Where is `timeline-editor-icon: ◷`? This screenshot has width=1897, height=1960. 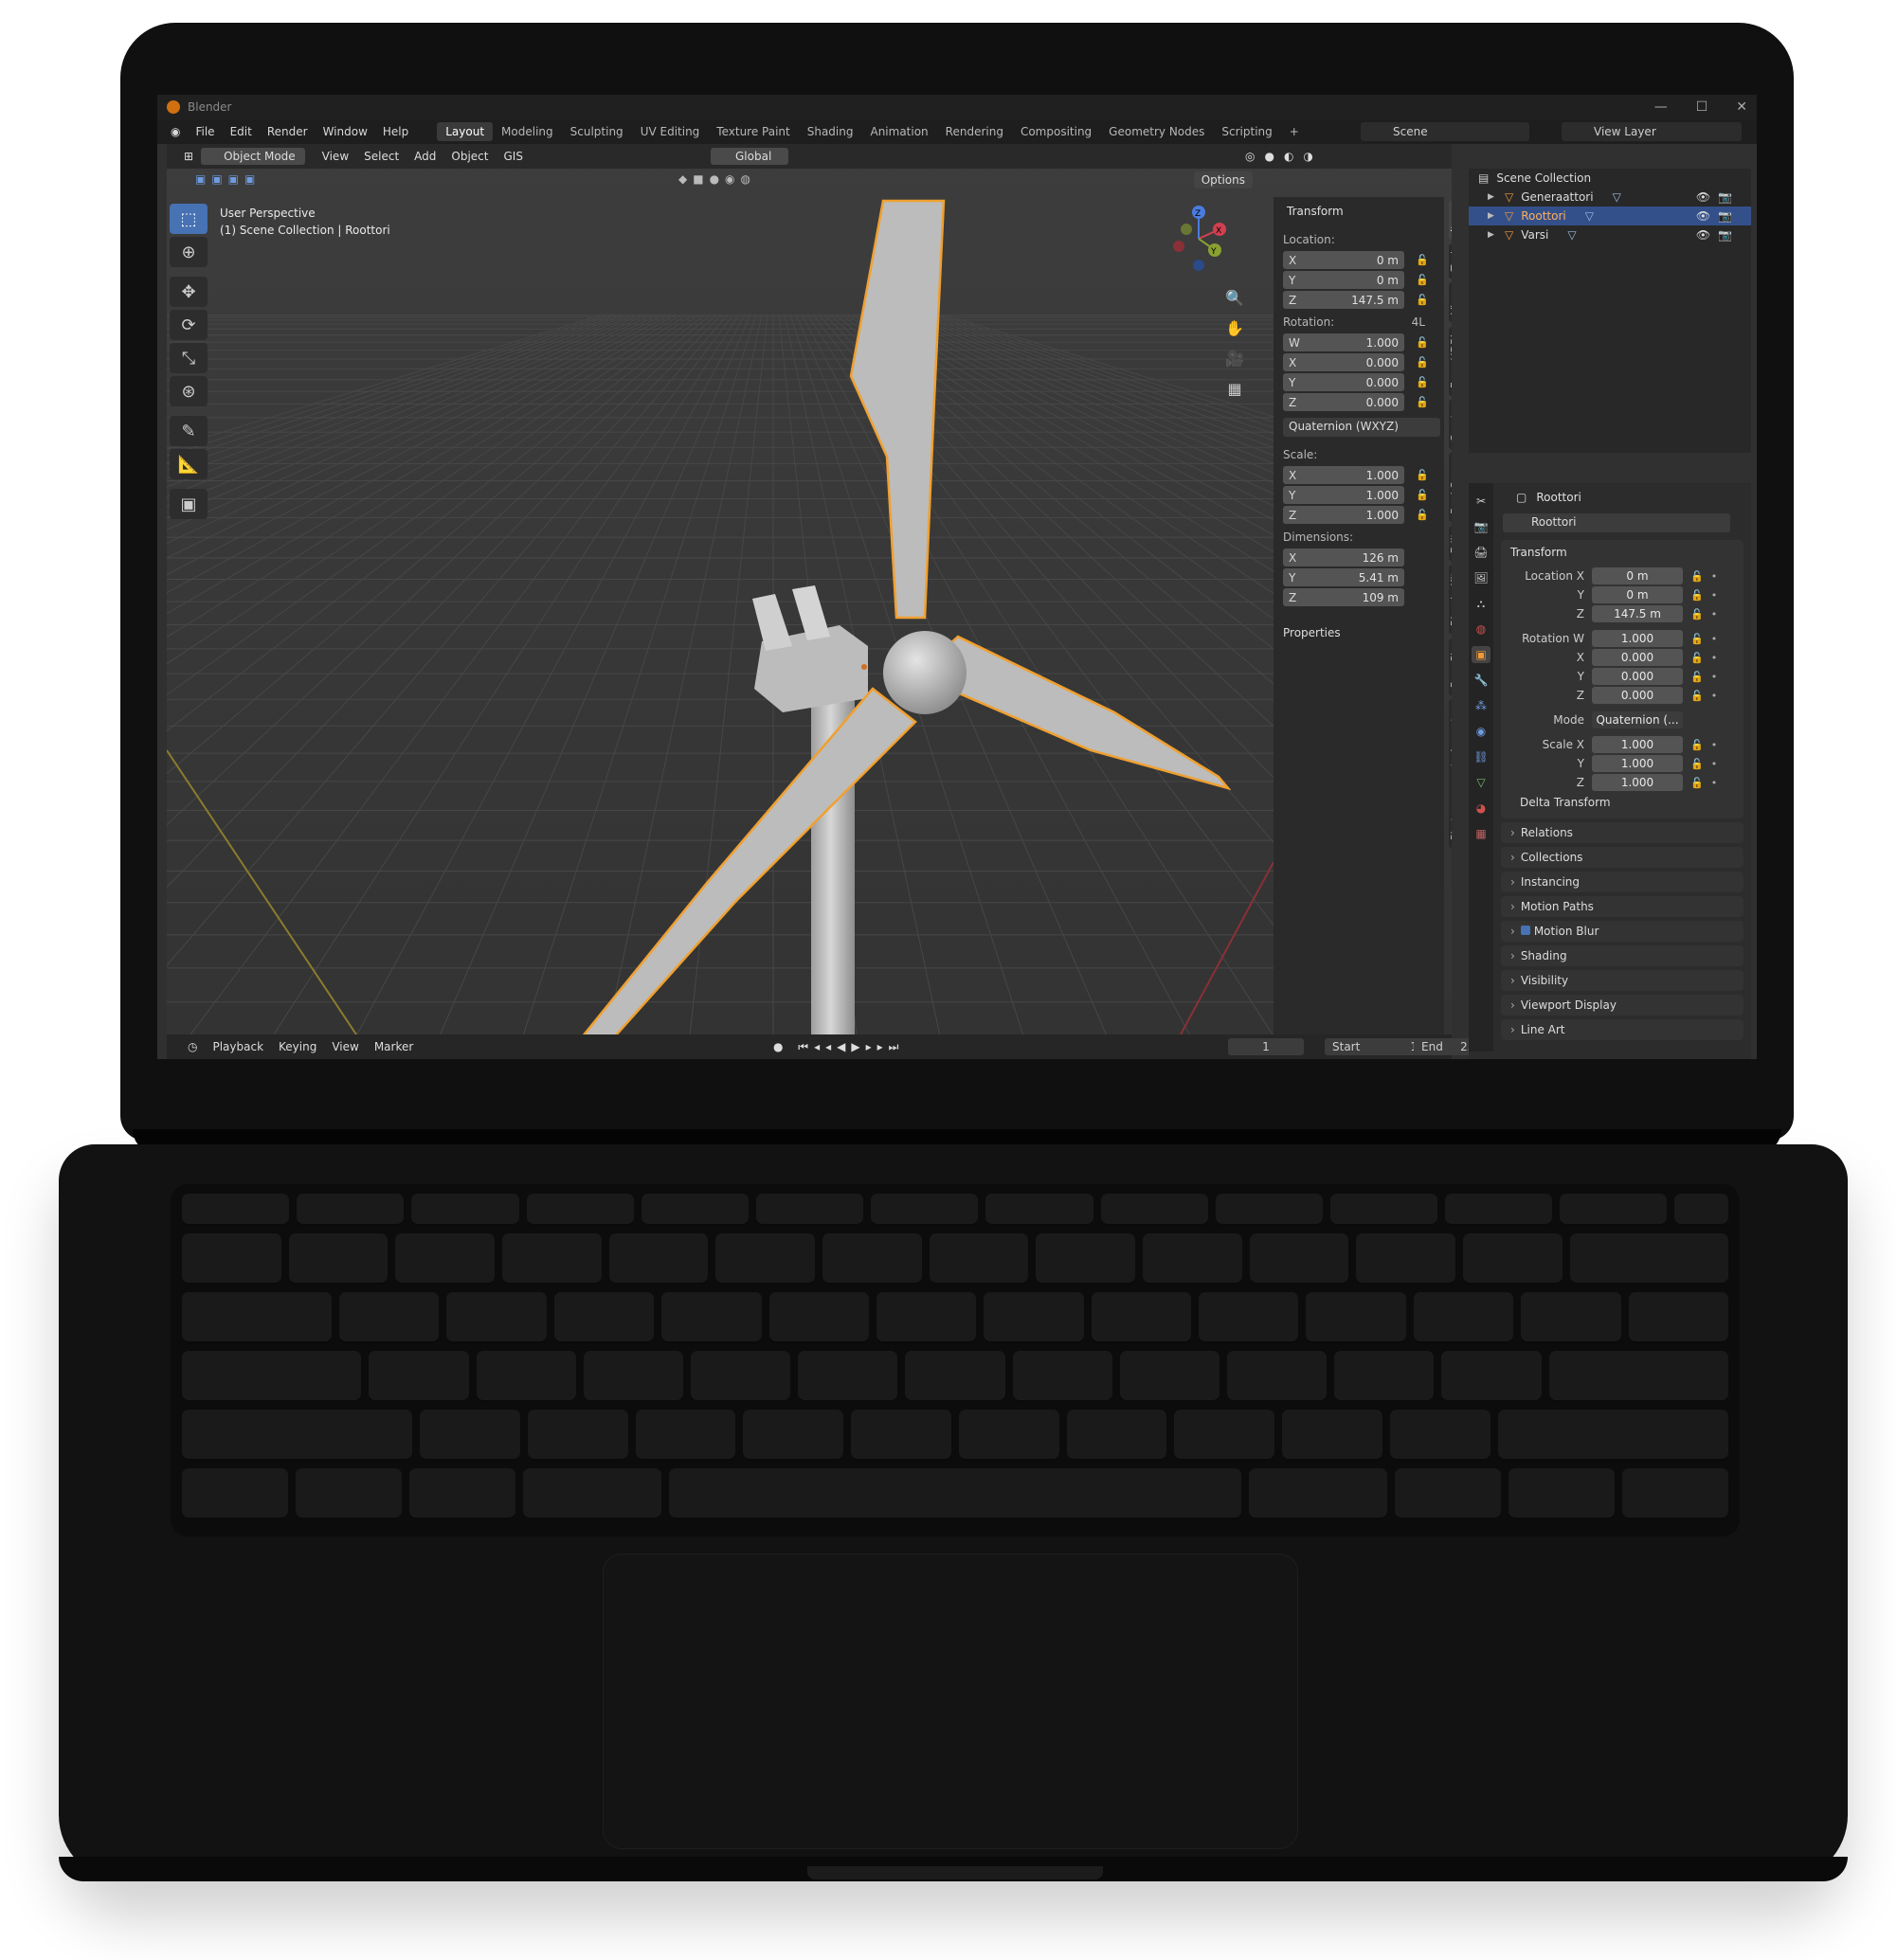 timeline-editor-icon: ◷ is located at coordinates (192, 1046).